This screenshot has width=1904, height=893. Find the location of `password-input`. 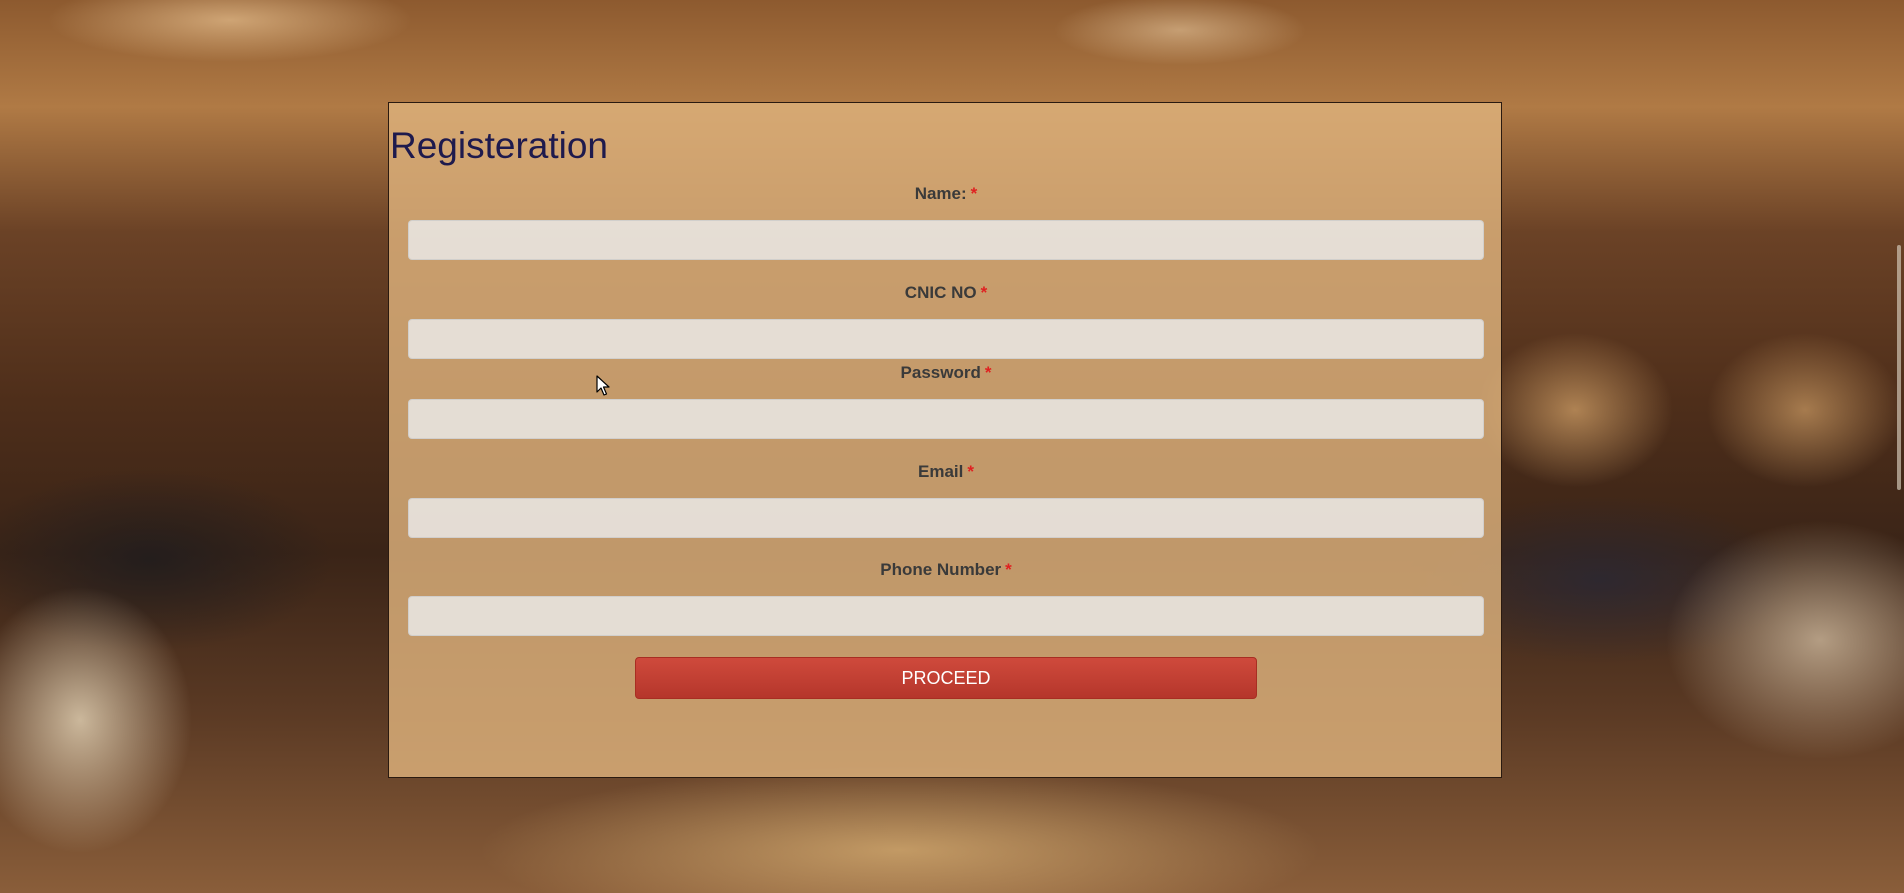

password-input is located at coordinates (946, 419).